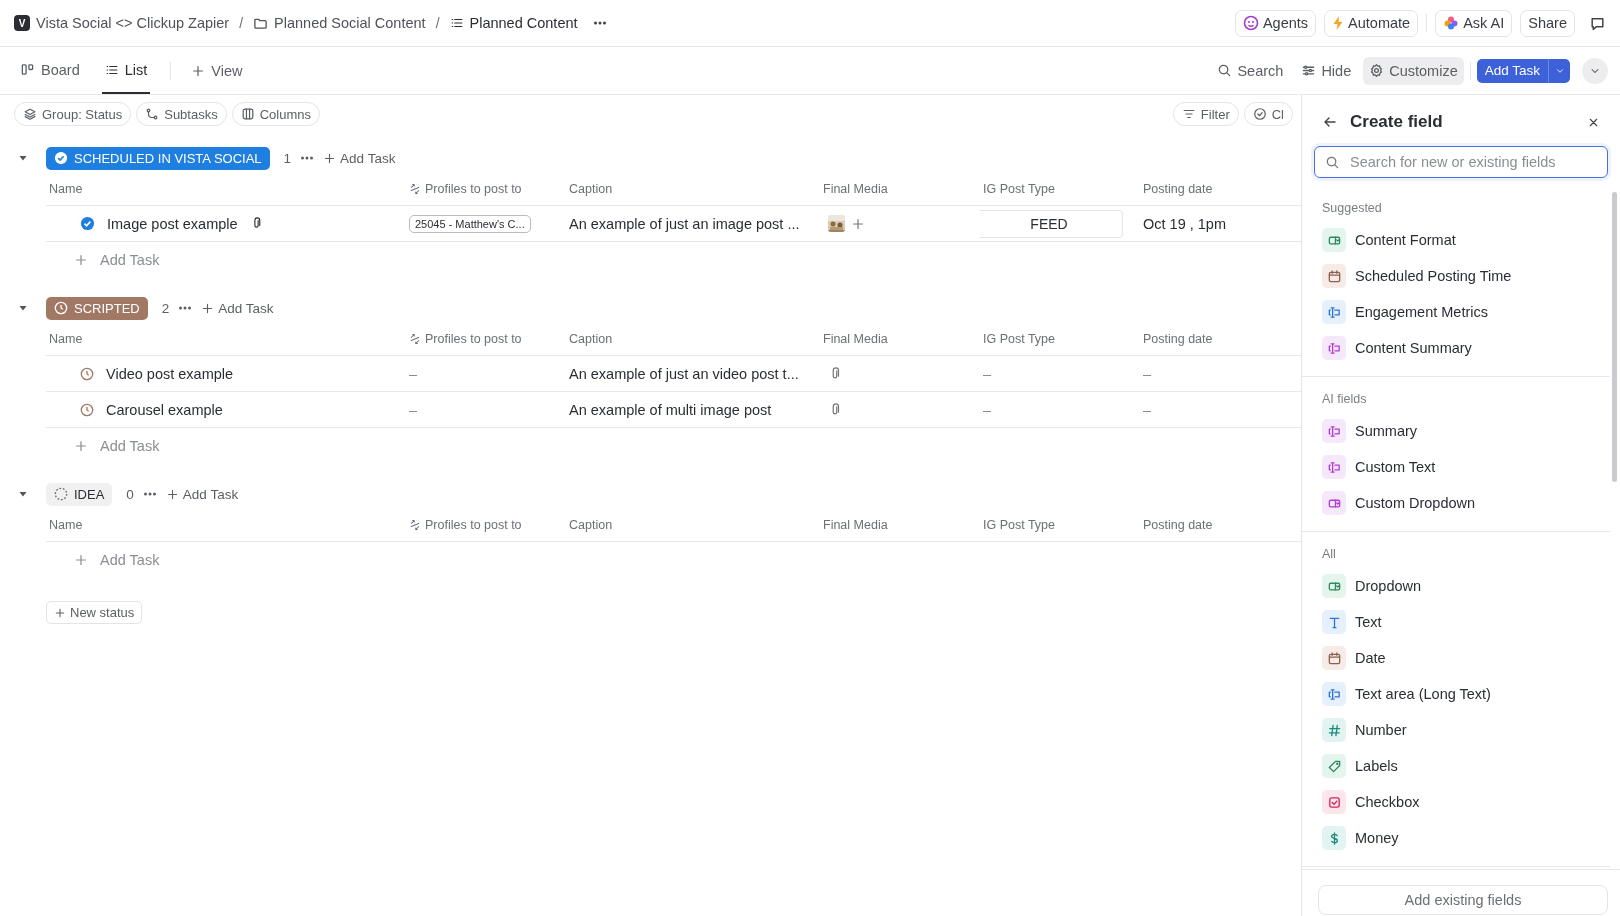 The width and height of the screenshot is (1620, 916). Describe the element at coordinates (164, 409) in the screenshot. I see `task-name: Carousel example` at that location.